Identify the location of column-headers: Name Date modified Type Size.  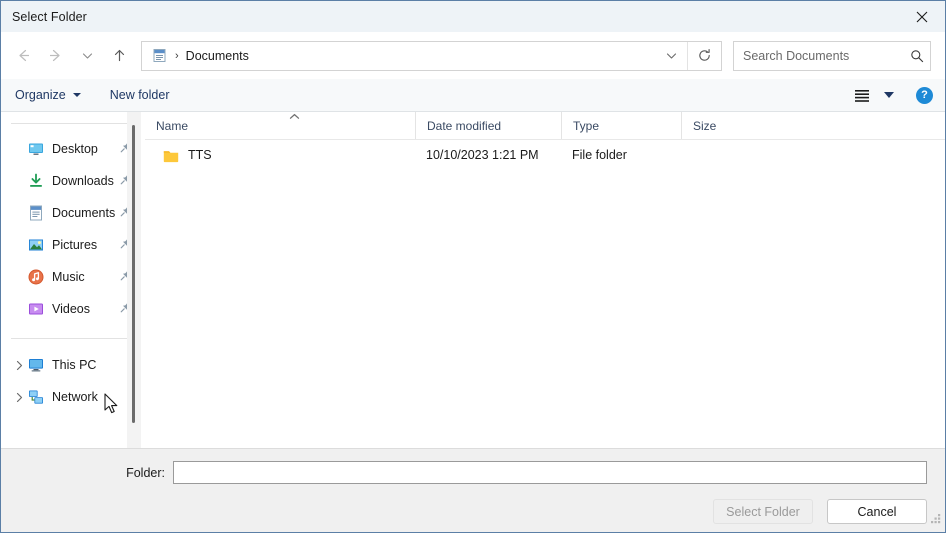
(545, 126).